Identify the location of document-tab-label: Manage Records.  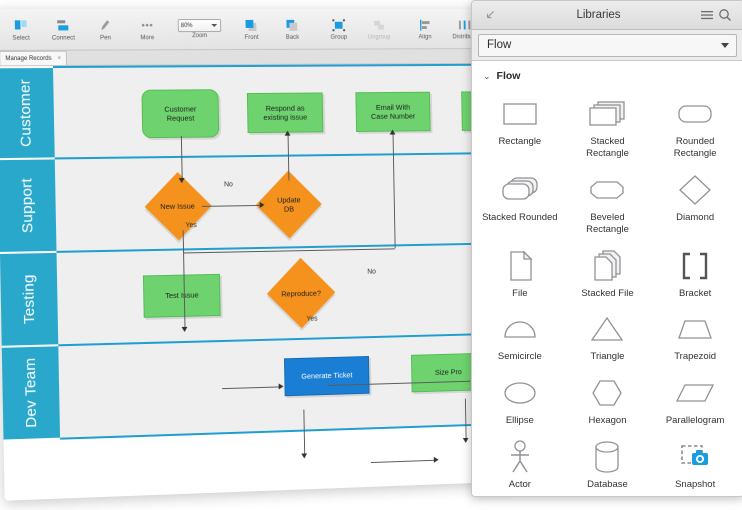
(28, 58).